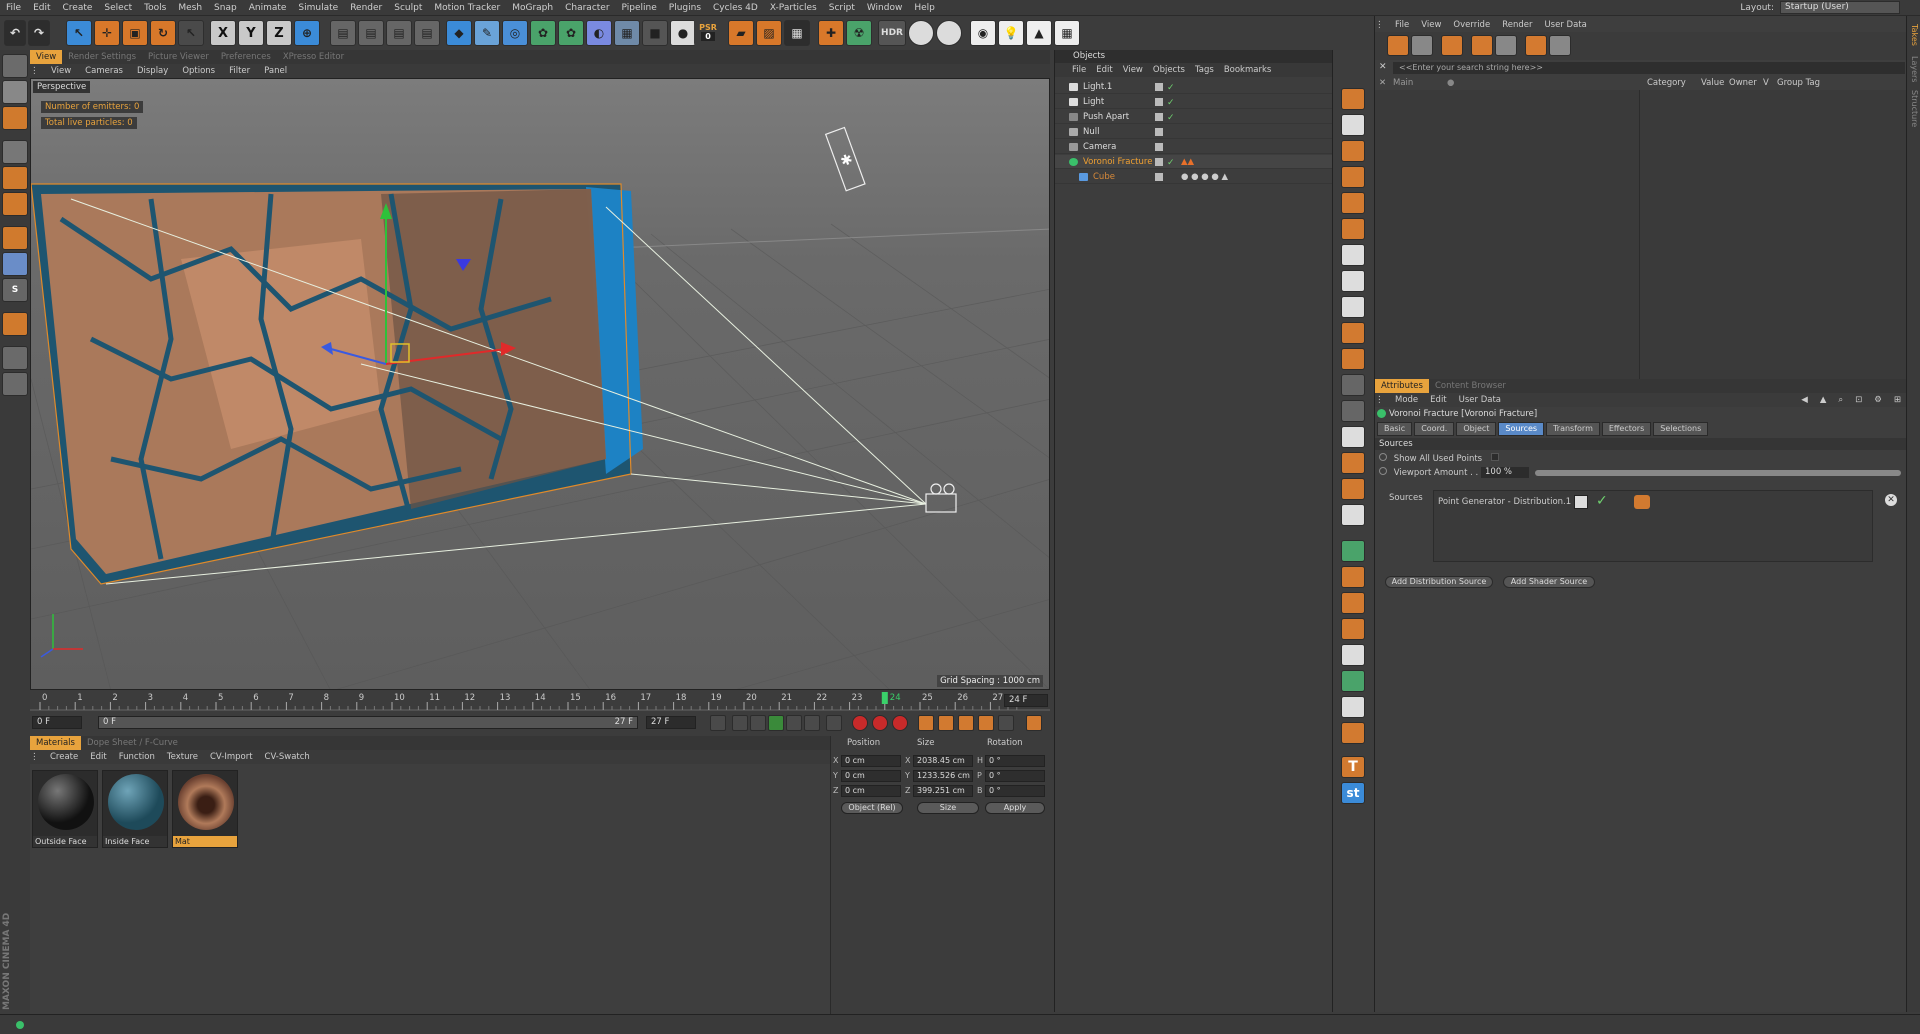 This screenshot has height=1034, width=1920. I want to click on col-category: Category, so click(1666, 83).